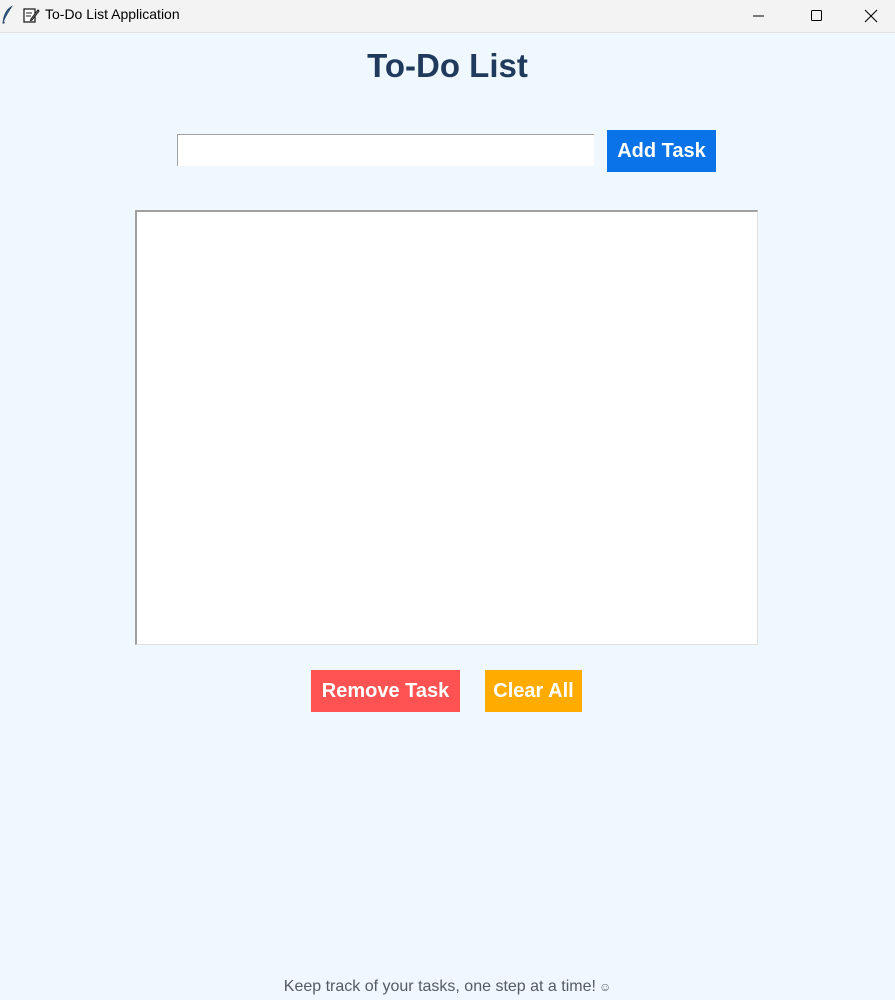 Image resolution: width=895 pixels, height=1000 pixels. Describe the element at coordinates (112, 14) in the screenshot. I see `window-title: To-Do List Application` at that location.